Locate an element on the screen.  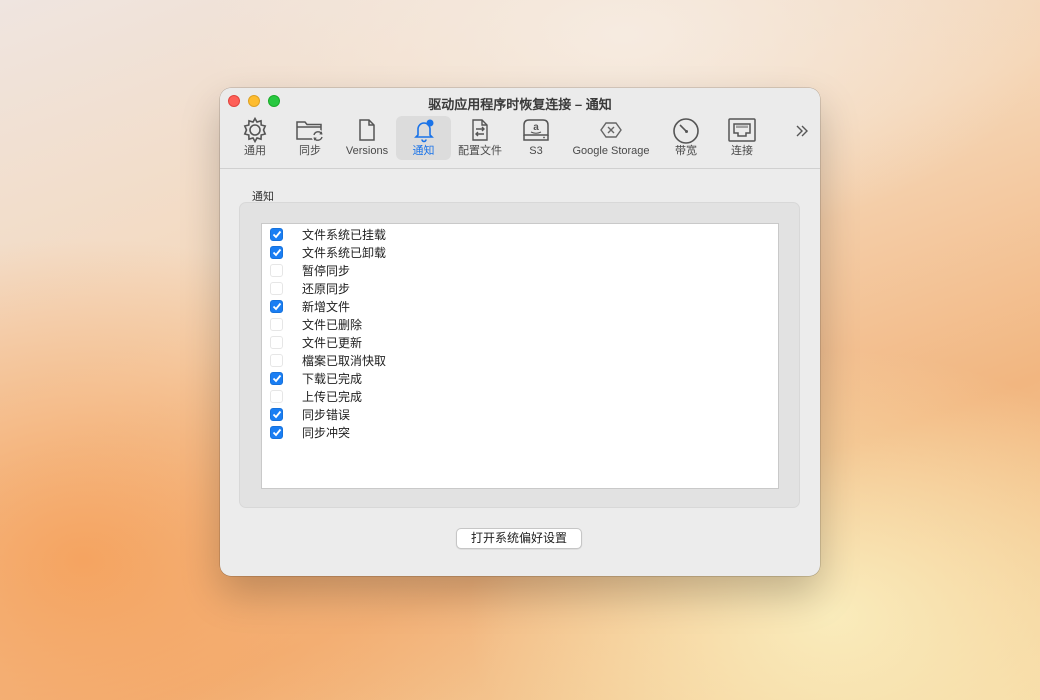
tab-notifications: 通知 is located at coordinates (423, 138).